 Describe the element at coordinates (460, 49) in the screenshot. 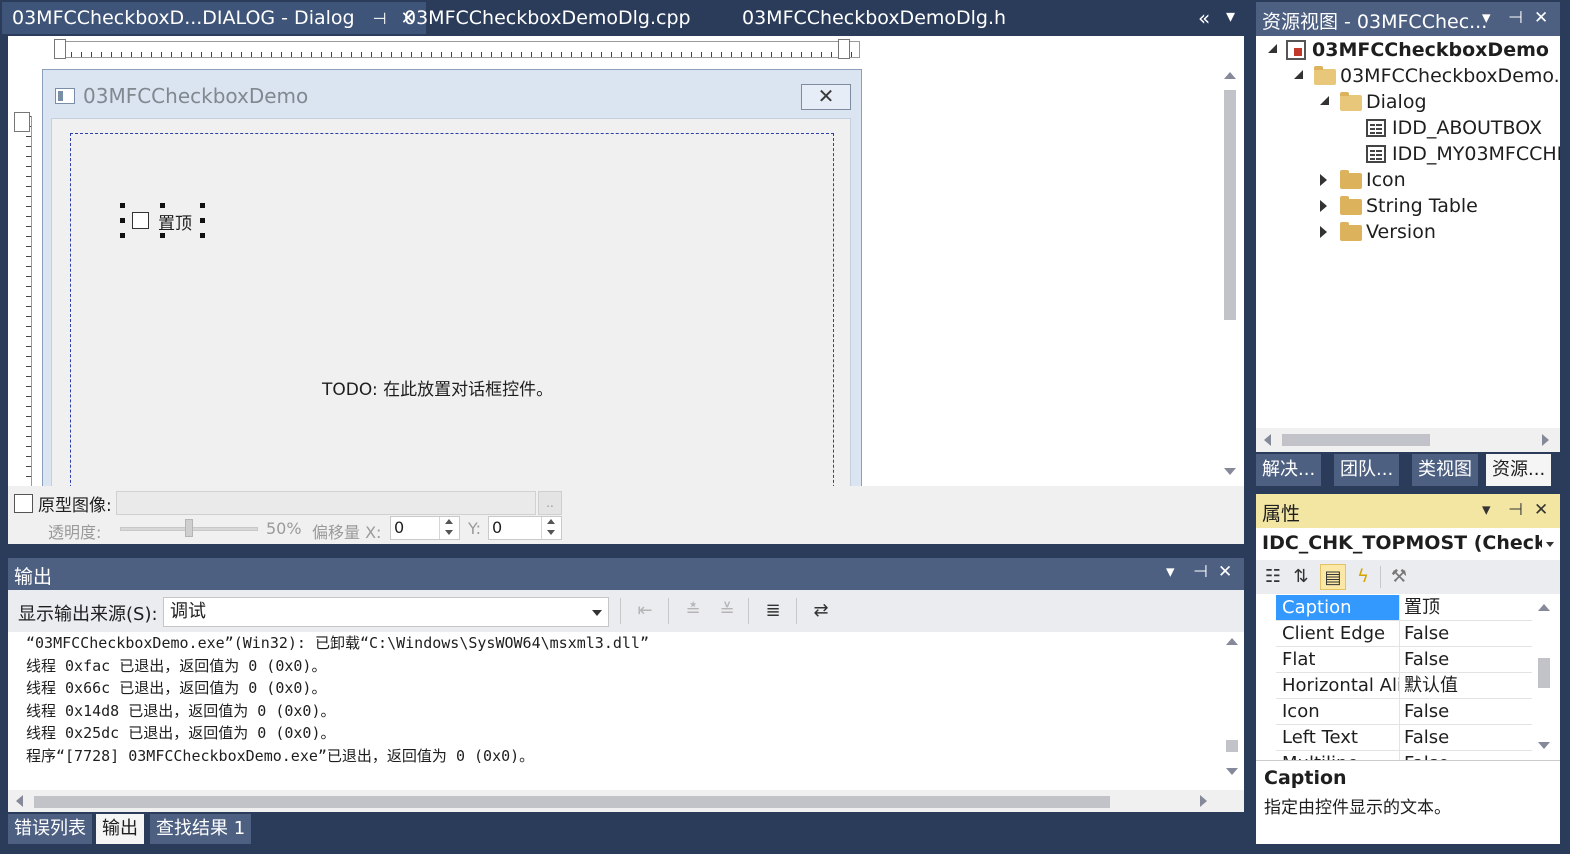

I see `horizontal-ruler` at that location.